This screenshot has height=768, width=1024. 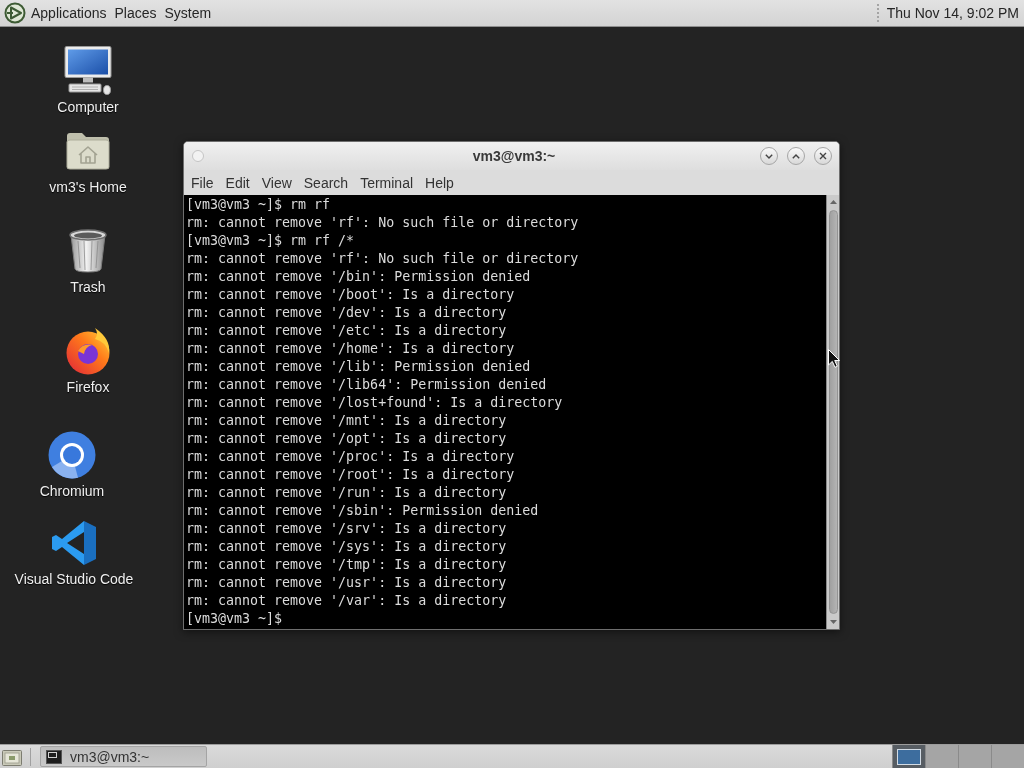 I want to click on terminal-line: rm: cannot remove '/dev': Is a directory, so click(x=347, y=313).